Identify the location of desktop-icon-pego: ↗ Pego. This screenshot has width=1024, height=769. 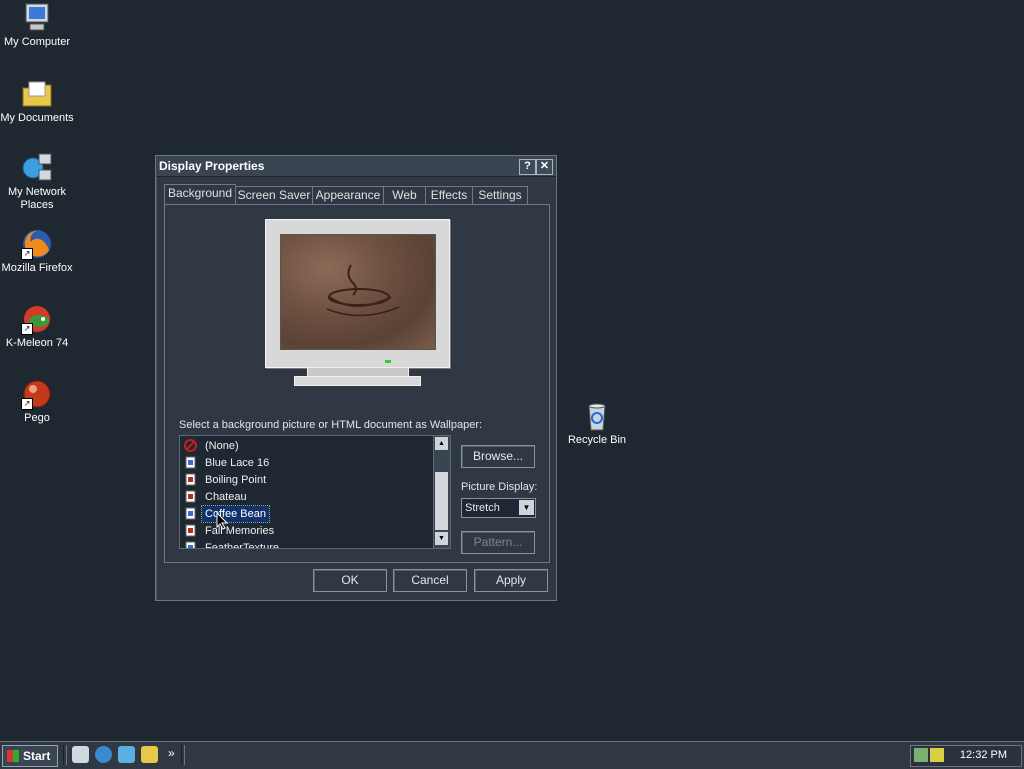
(37, 401).